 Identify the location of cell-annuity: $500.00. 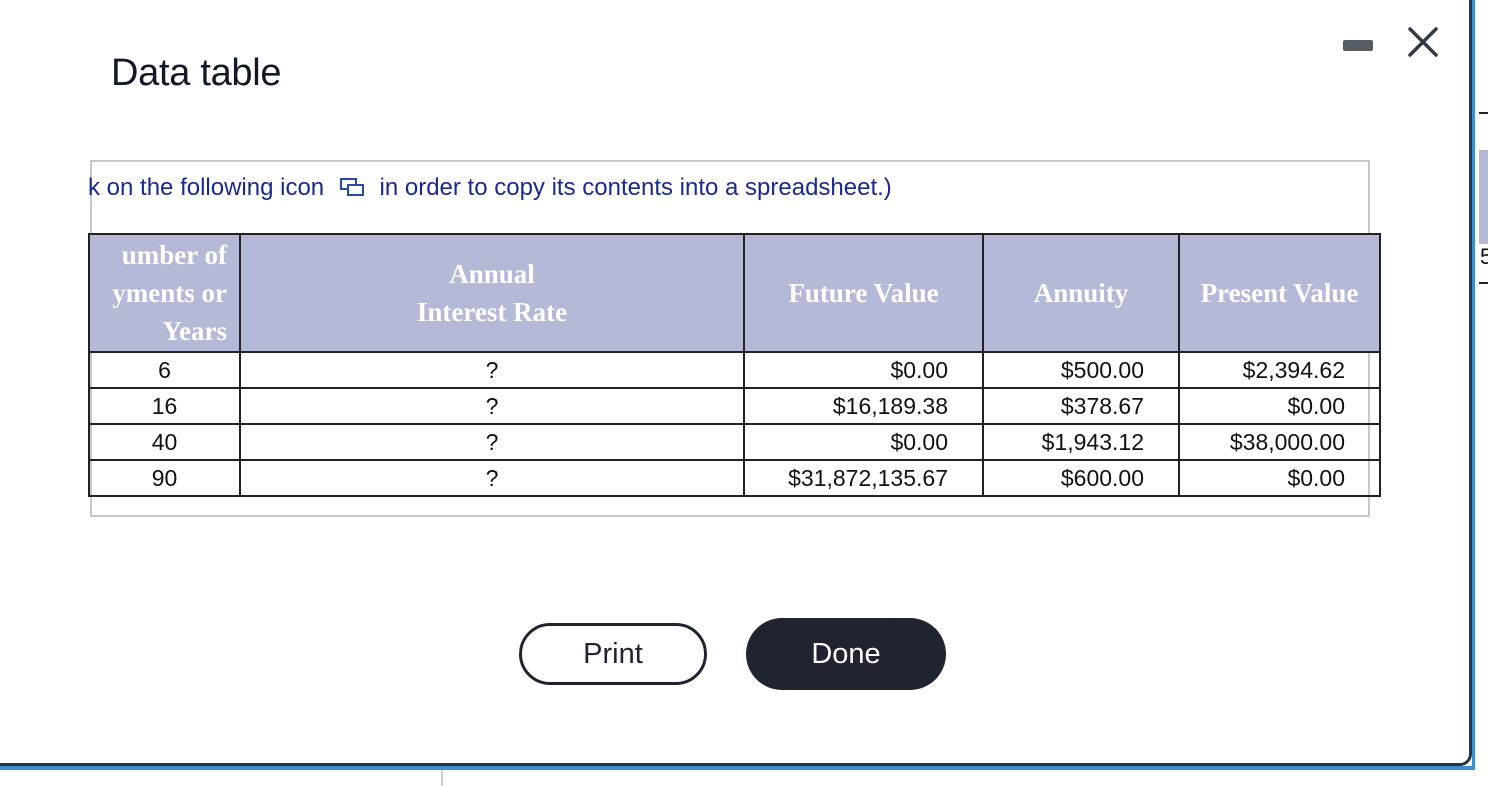
(1081, 370).